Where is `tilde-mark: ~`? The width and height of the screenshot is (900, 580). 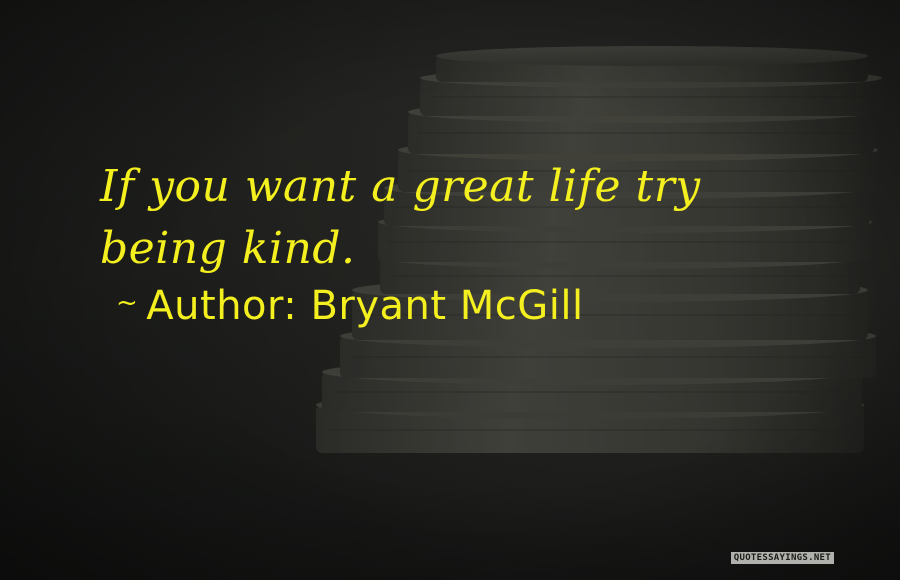 tilde-mark: ~ is located at coordinates (127, 303).